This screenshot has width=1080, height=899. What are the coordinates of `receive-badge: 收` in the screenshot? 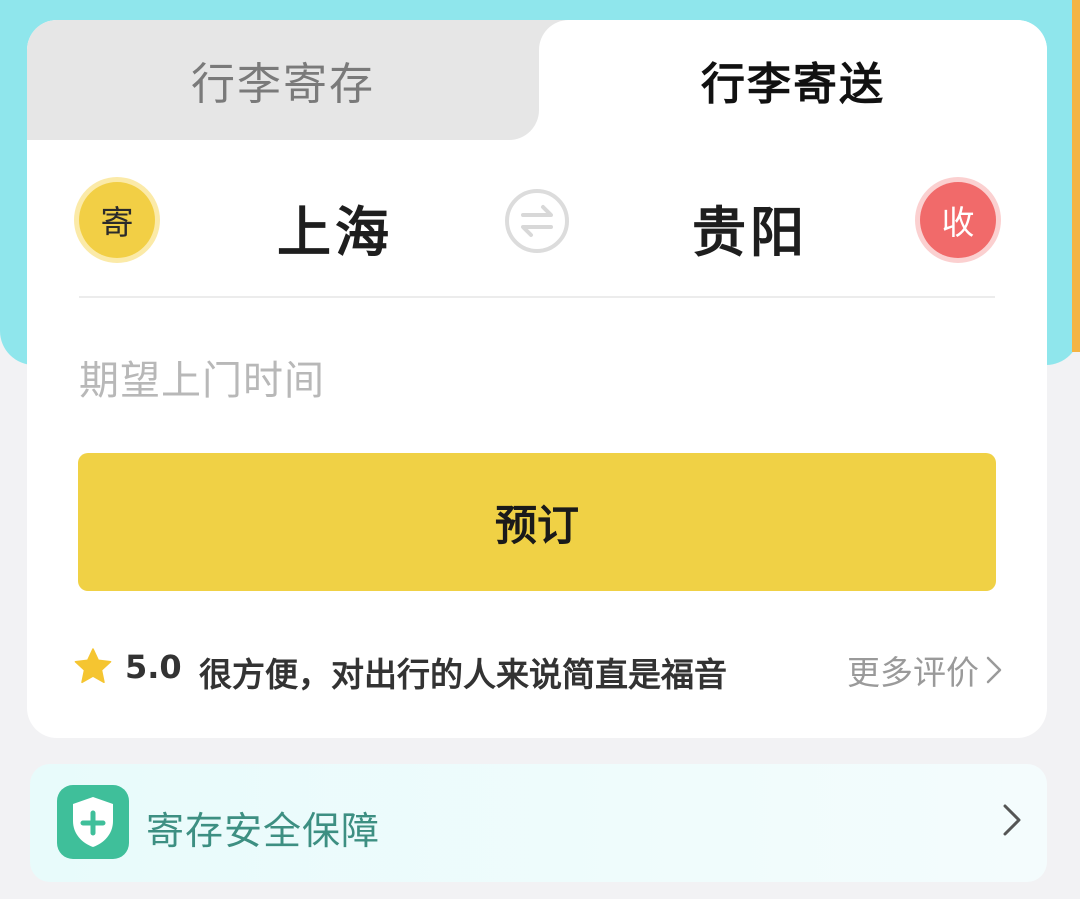 It's located at (958, 220).